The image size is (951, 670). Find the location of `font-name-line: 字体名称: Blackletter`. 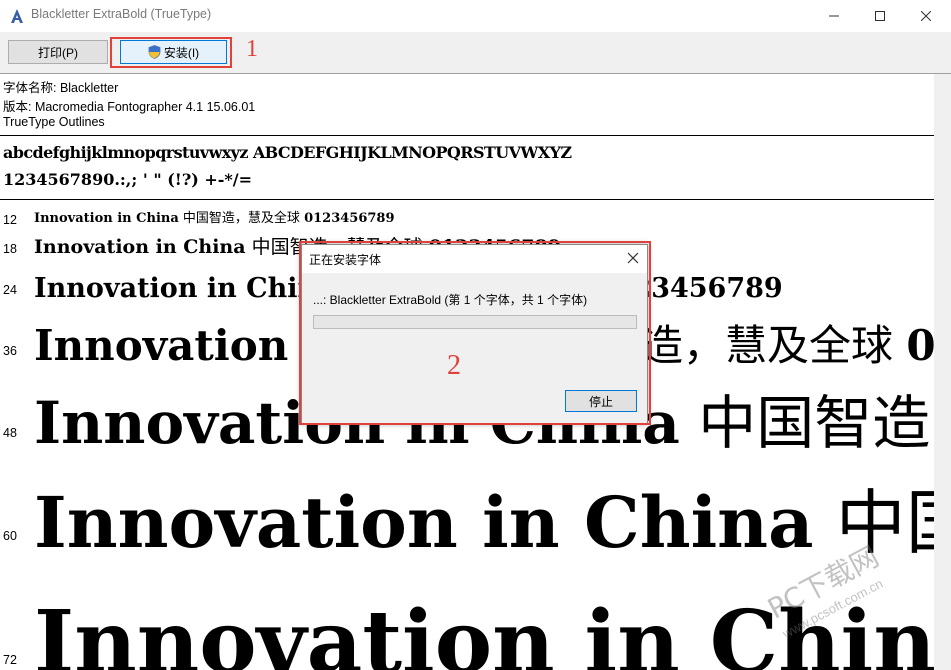

font-name-line: 字体名称: Blackletter is located at coordinates (61, 88).